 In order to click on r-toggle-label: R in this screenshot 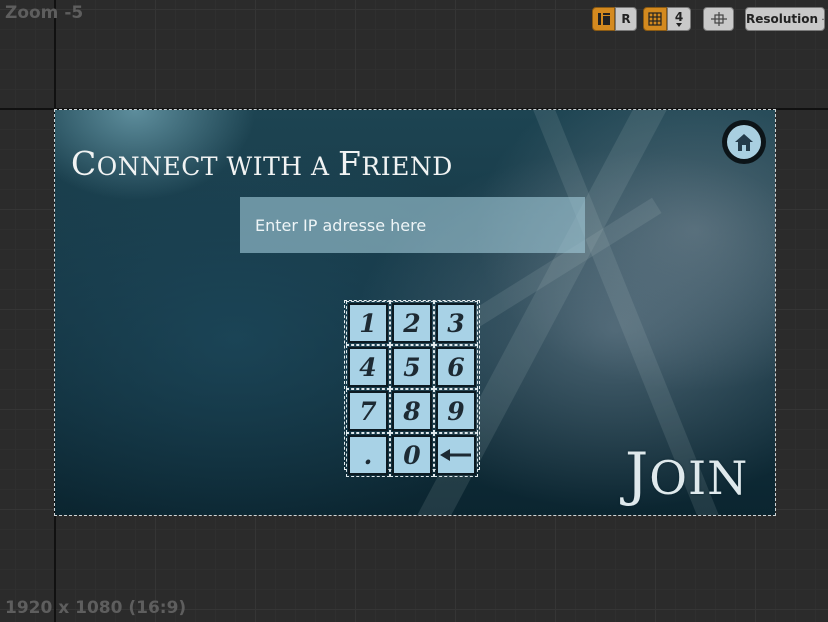, I will do `click(626, 19)`.